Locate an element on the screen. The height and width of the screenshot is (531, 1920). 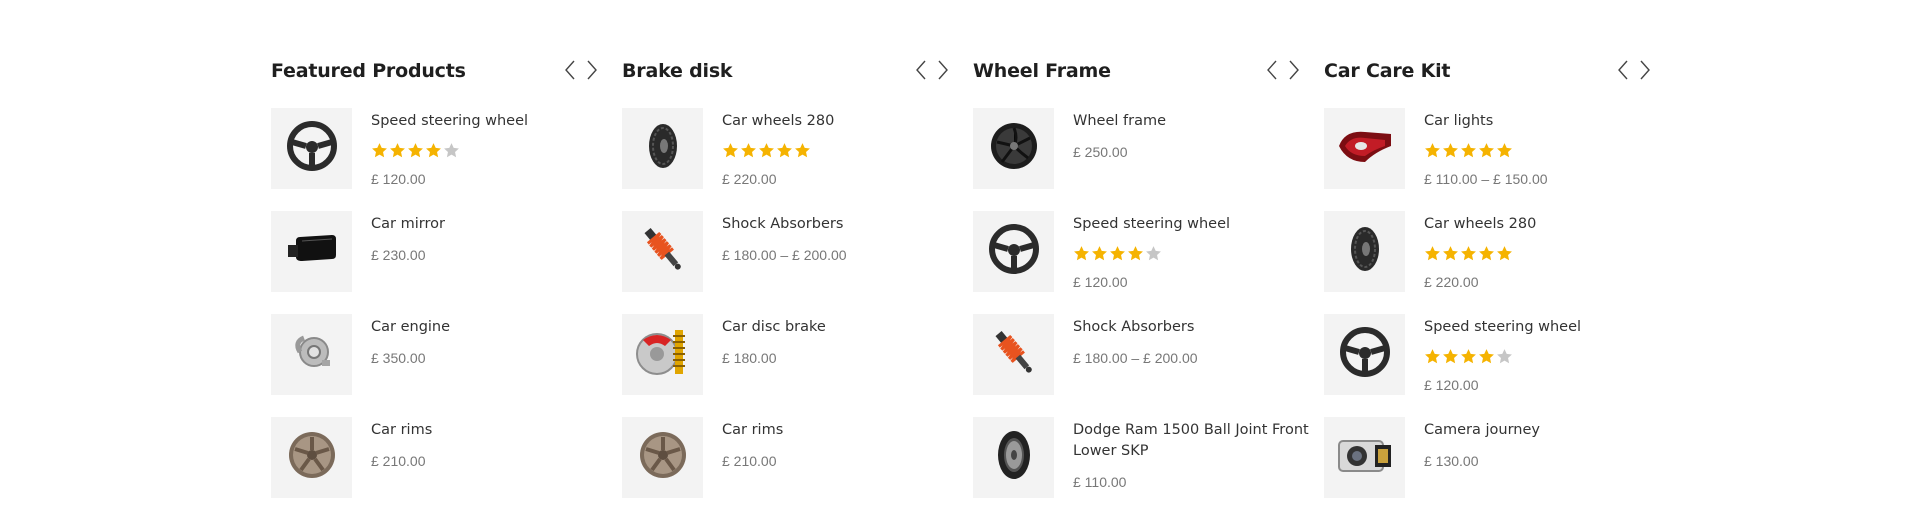
product-price: £ 130.00 is located at coordinates (1451, 461).